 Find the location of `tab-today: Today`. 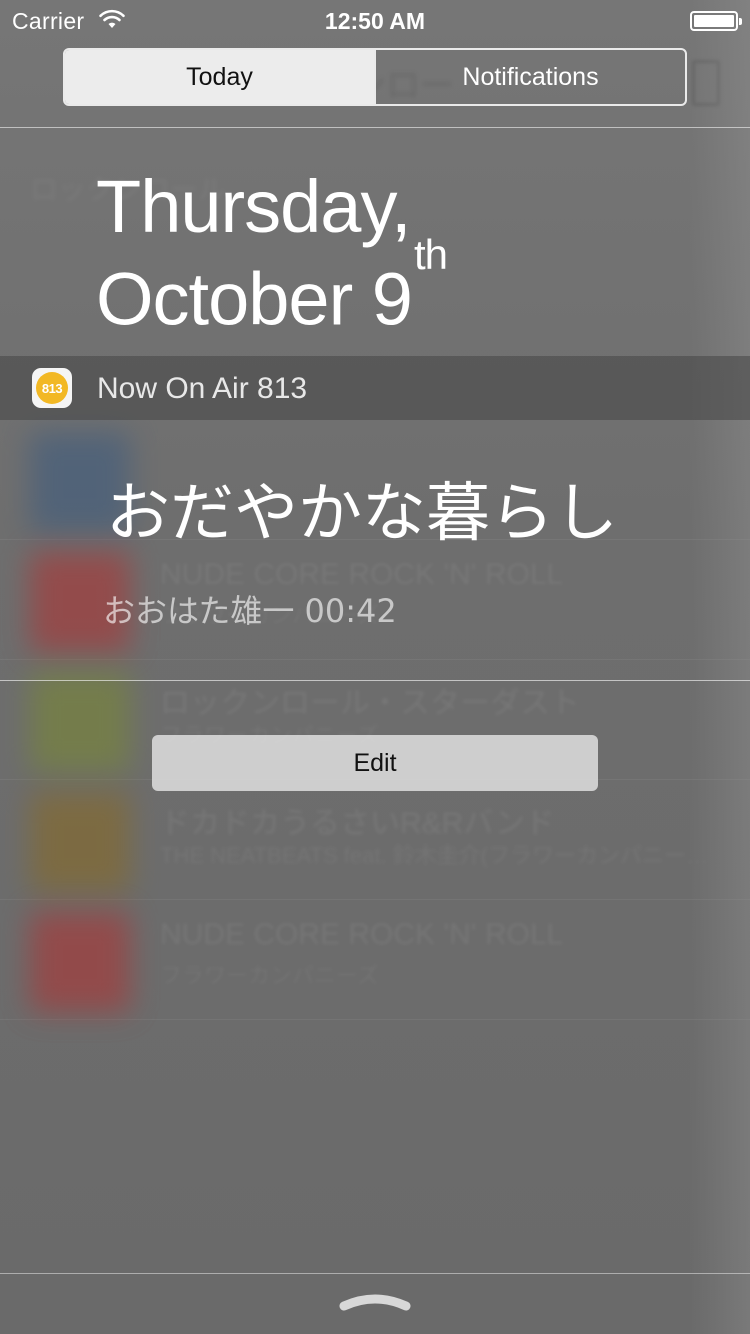

tab-today: Today is located at coordinates (219, 77).